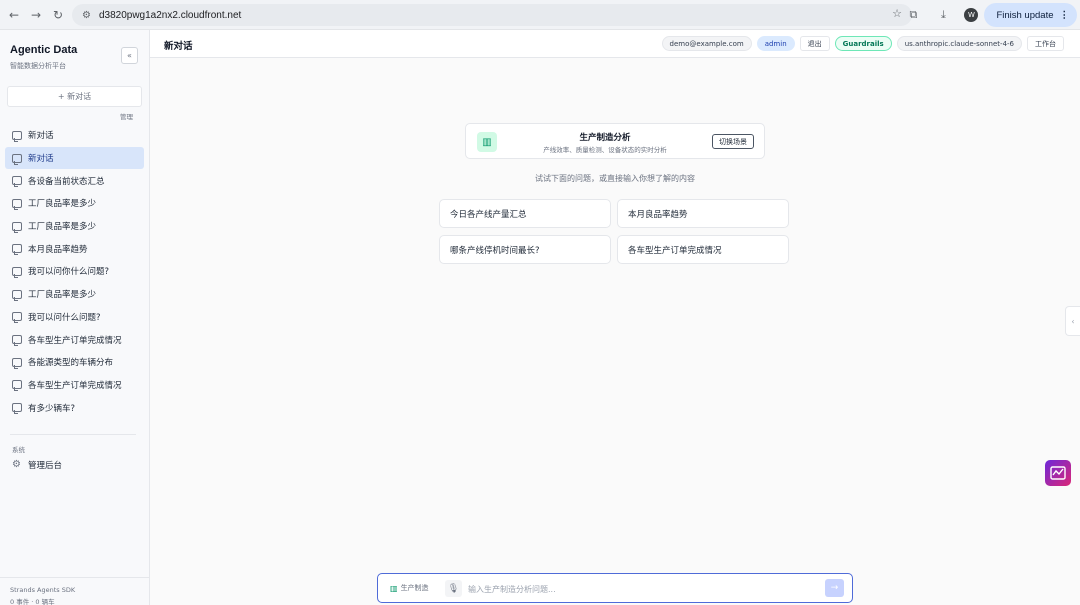  Describe the element at coordinates (525, 249) in the screenshot. I see `suggestion-button: 哪条产线停机时间最长?` at that location.